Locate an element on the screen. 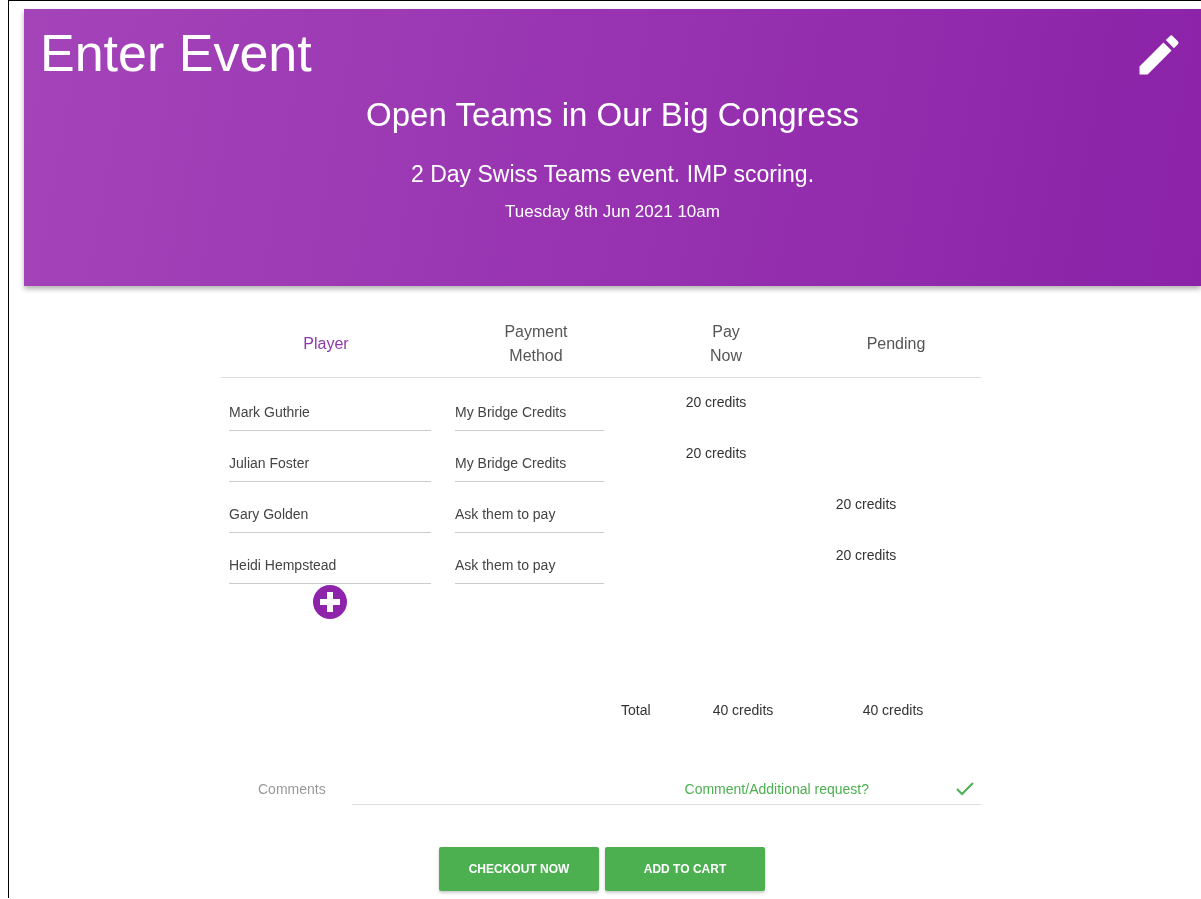  total-label: Total is located at coordinates (636, 710).